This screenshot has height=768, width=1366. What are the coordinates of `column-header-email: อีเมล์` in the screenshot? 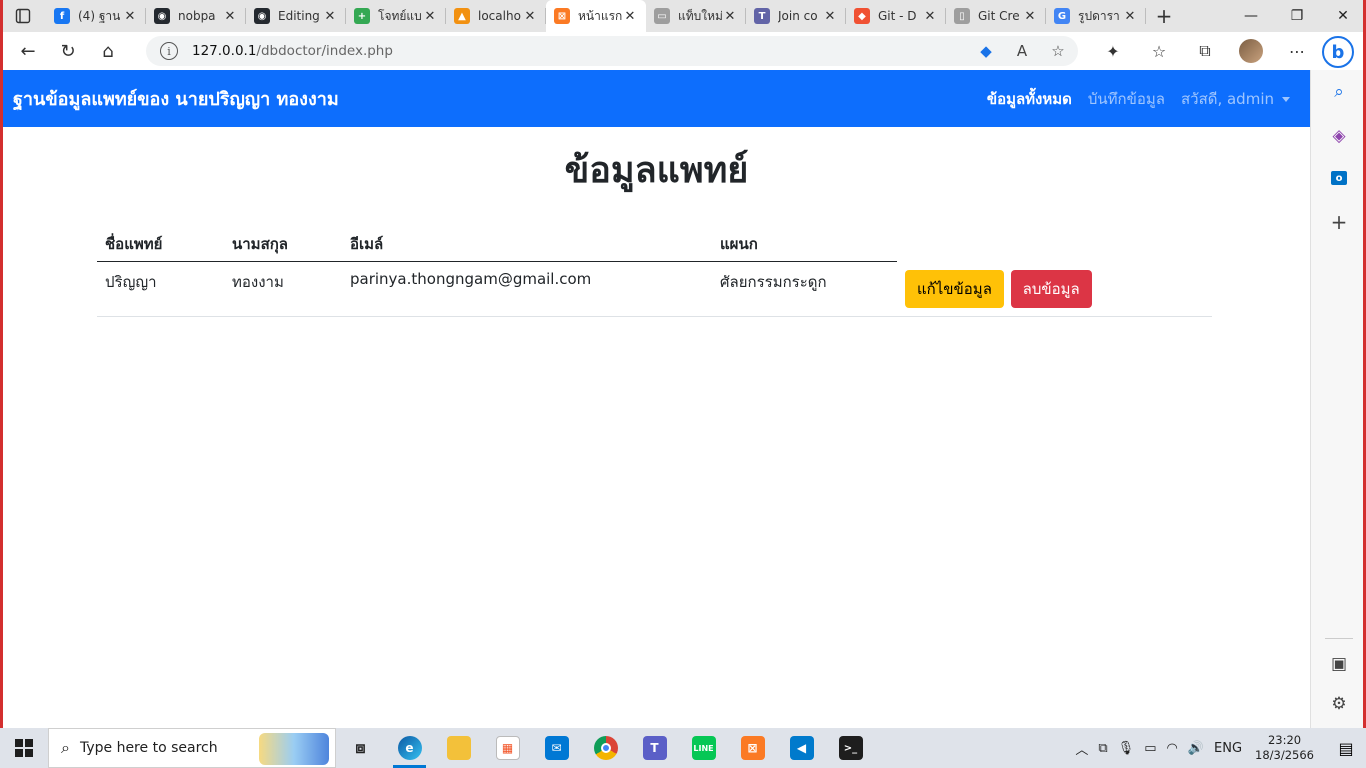 It's located at (367, 243).